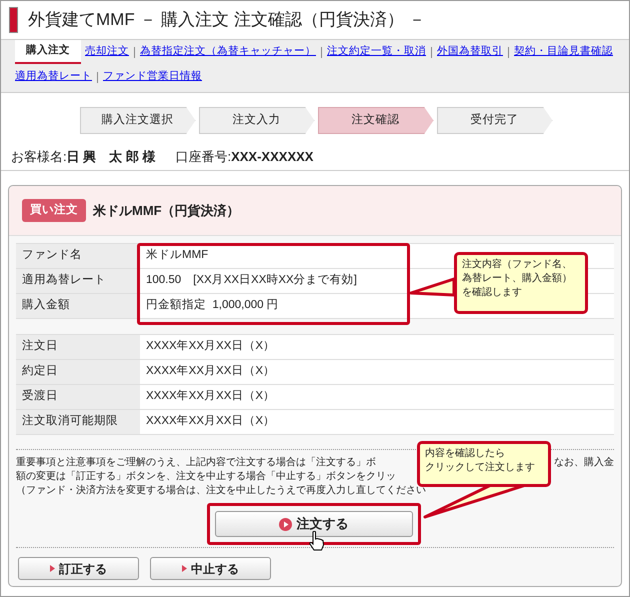  What do you see at coordinates (563, 52) in the screenshot?
I see `nav-link: 契約・目論見書確認` at bounding box center [563, 52].